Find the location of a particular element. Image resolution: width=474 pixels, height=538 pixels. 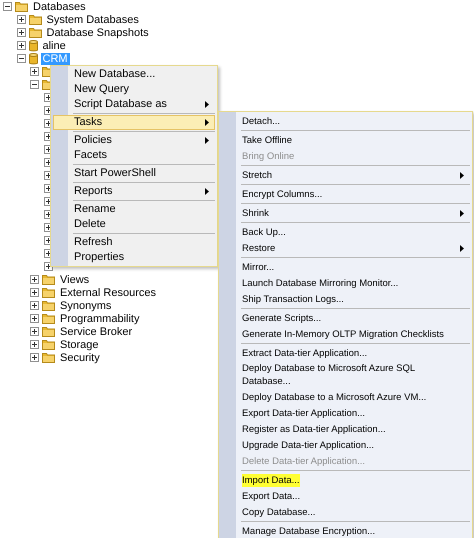

tree-item: Storage is located at coordinates (79, 344).